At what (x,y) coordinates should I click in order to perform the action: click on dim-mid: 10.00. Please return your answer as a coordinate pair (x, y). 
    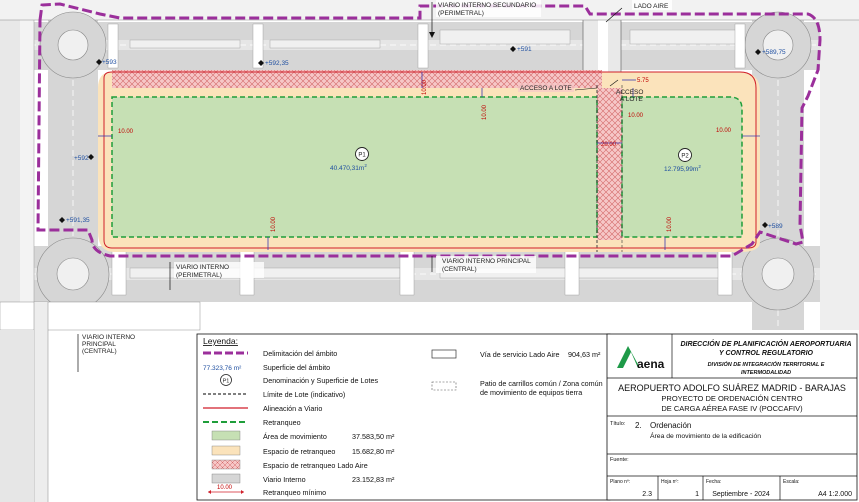
    Looking at the image, I should click on (425, 87).